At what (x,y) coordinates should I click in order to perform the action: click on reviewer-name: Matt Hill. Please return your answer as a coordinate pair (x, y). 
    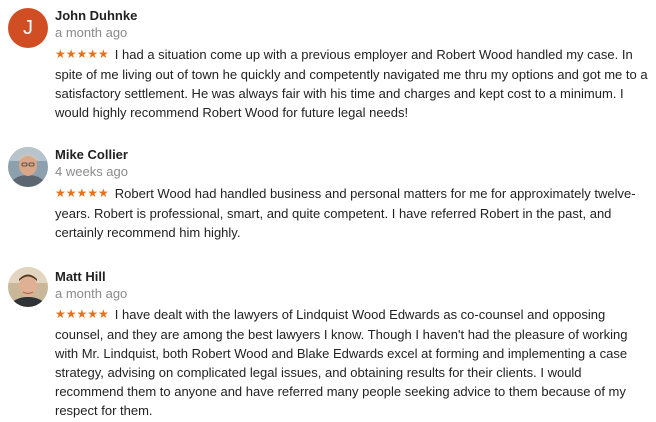
    Looking at the image, I should click on (80, 276).